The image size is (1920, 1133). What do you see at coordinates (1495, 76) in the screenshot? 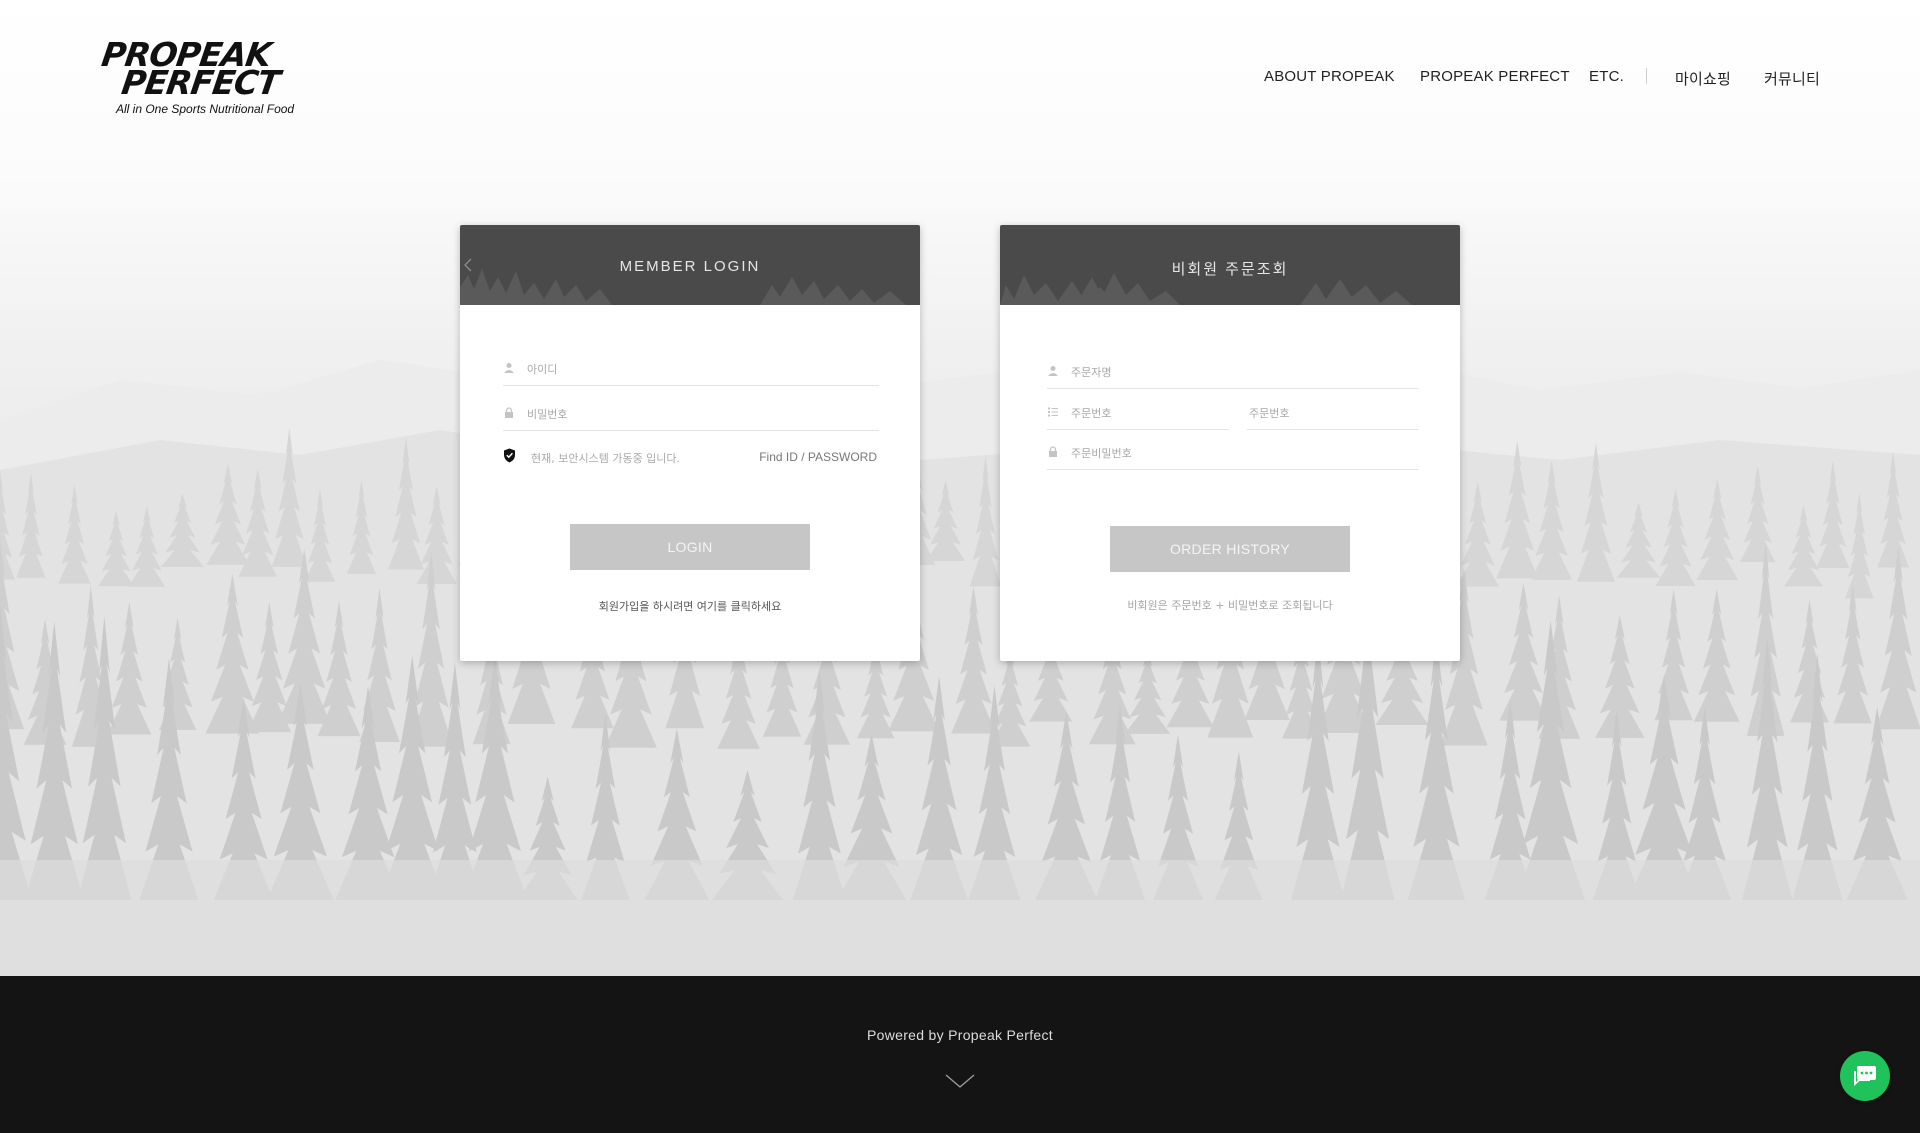
I see `nav-propeak-perfect: PROPEAK PERFECT` at bounding box center [1495, 76].